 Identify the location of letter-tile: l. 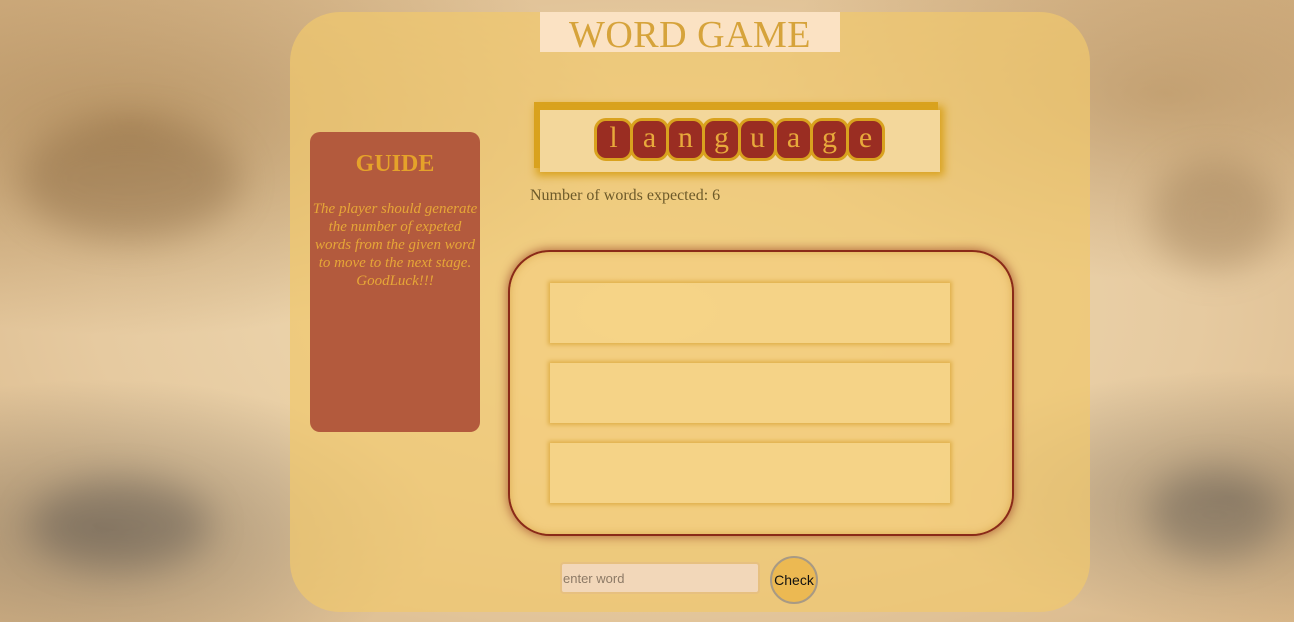
(613, 139).